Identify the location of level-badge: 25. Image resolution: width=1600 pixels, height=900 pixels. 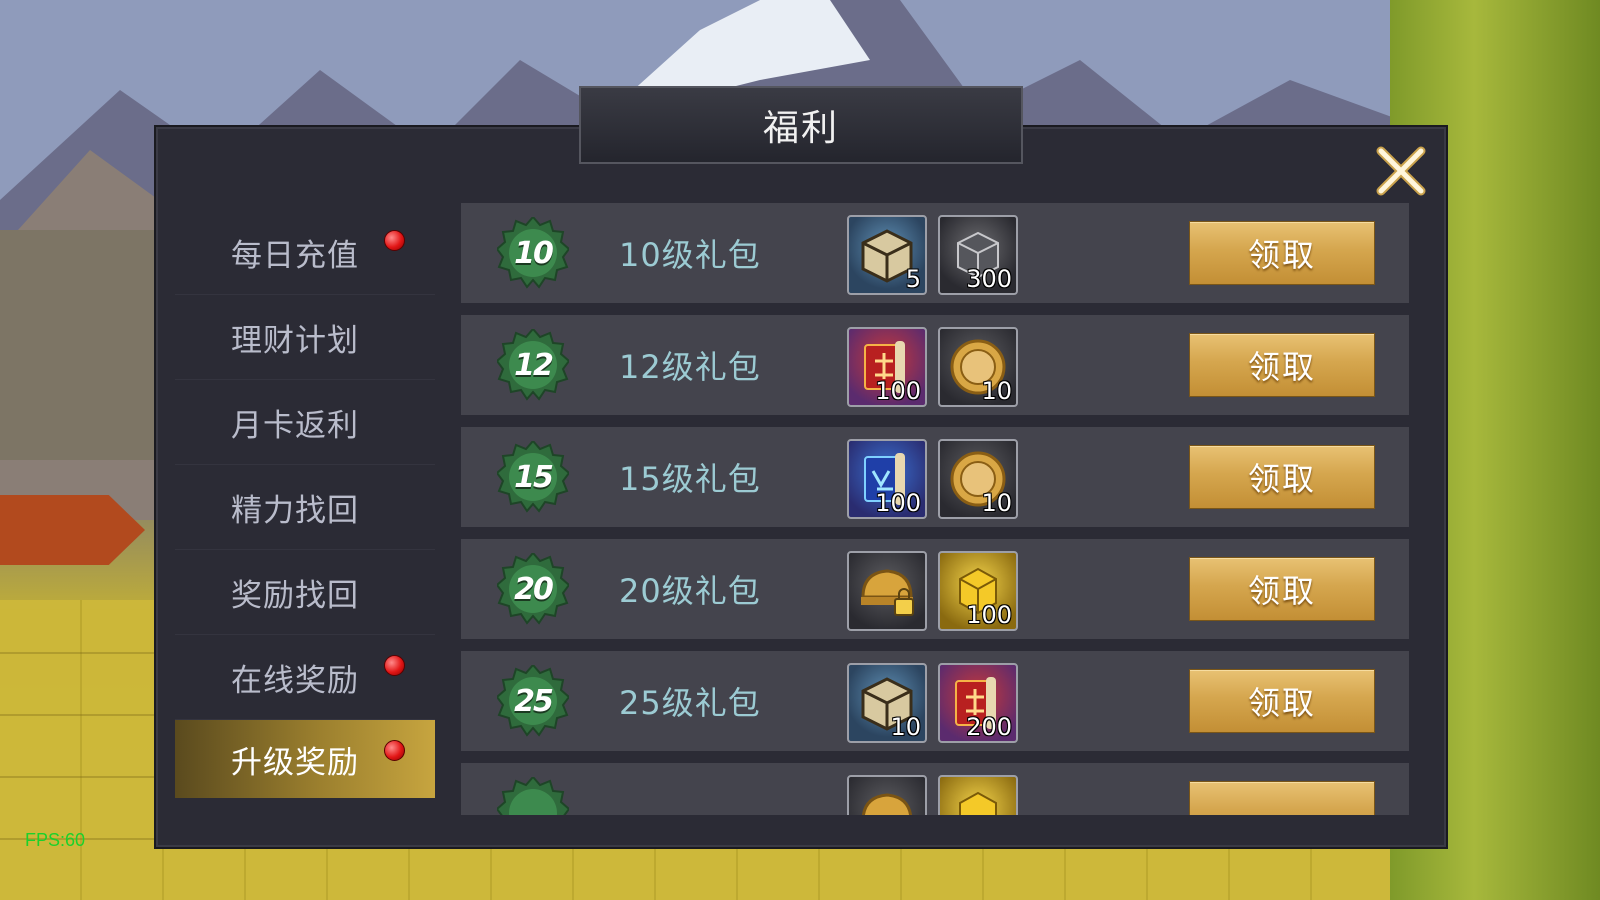
(533, 700).